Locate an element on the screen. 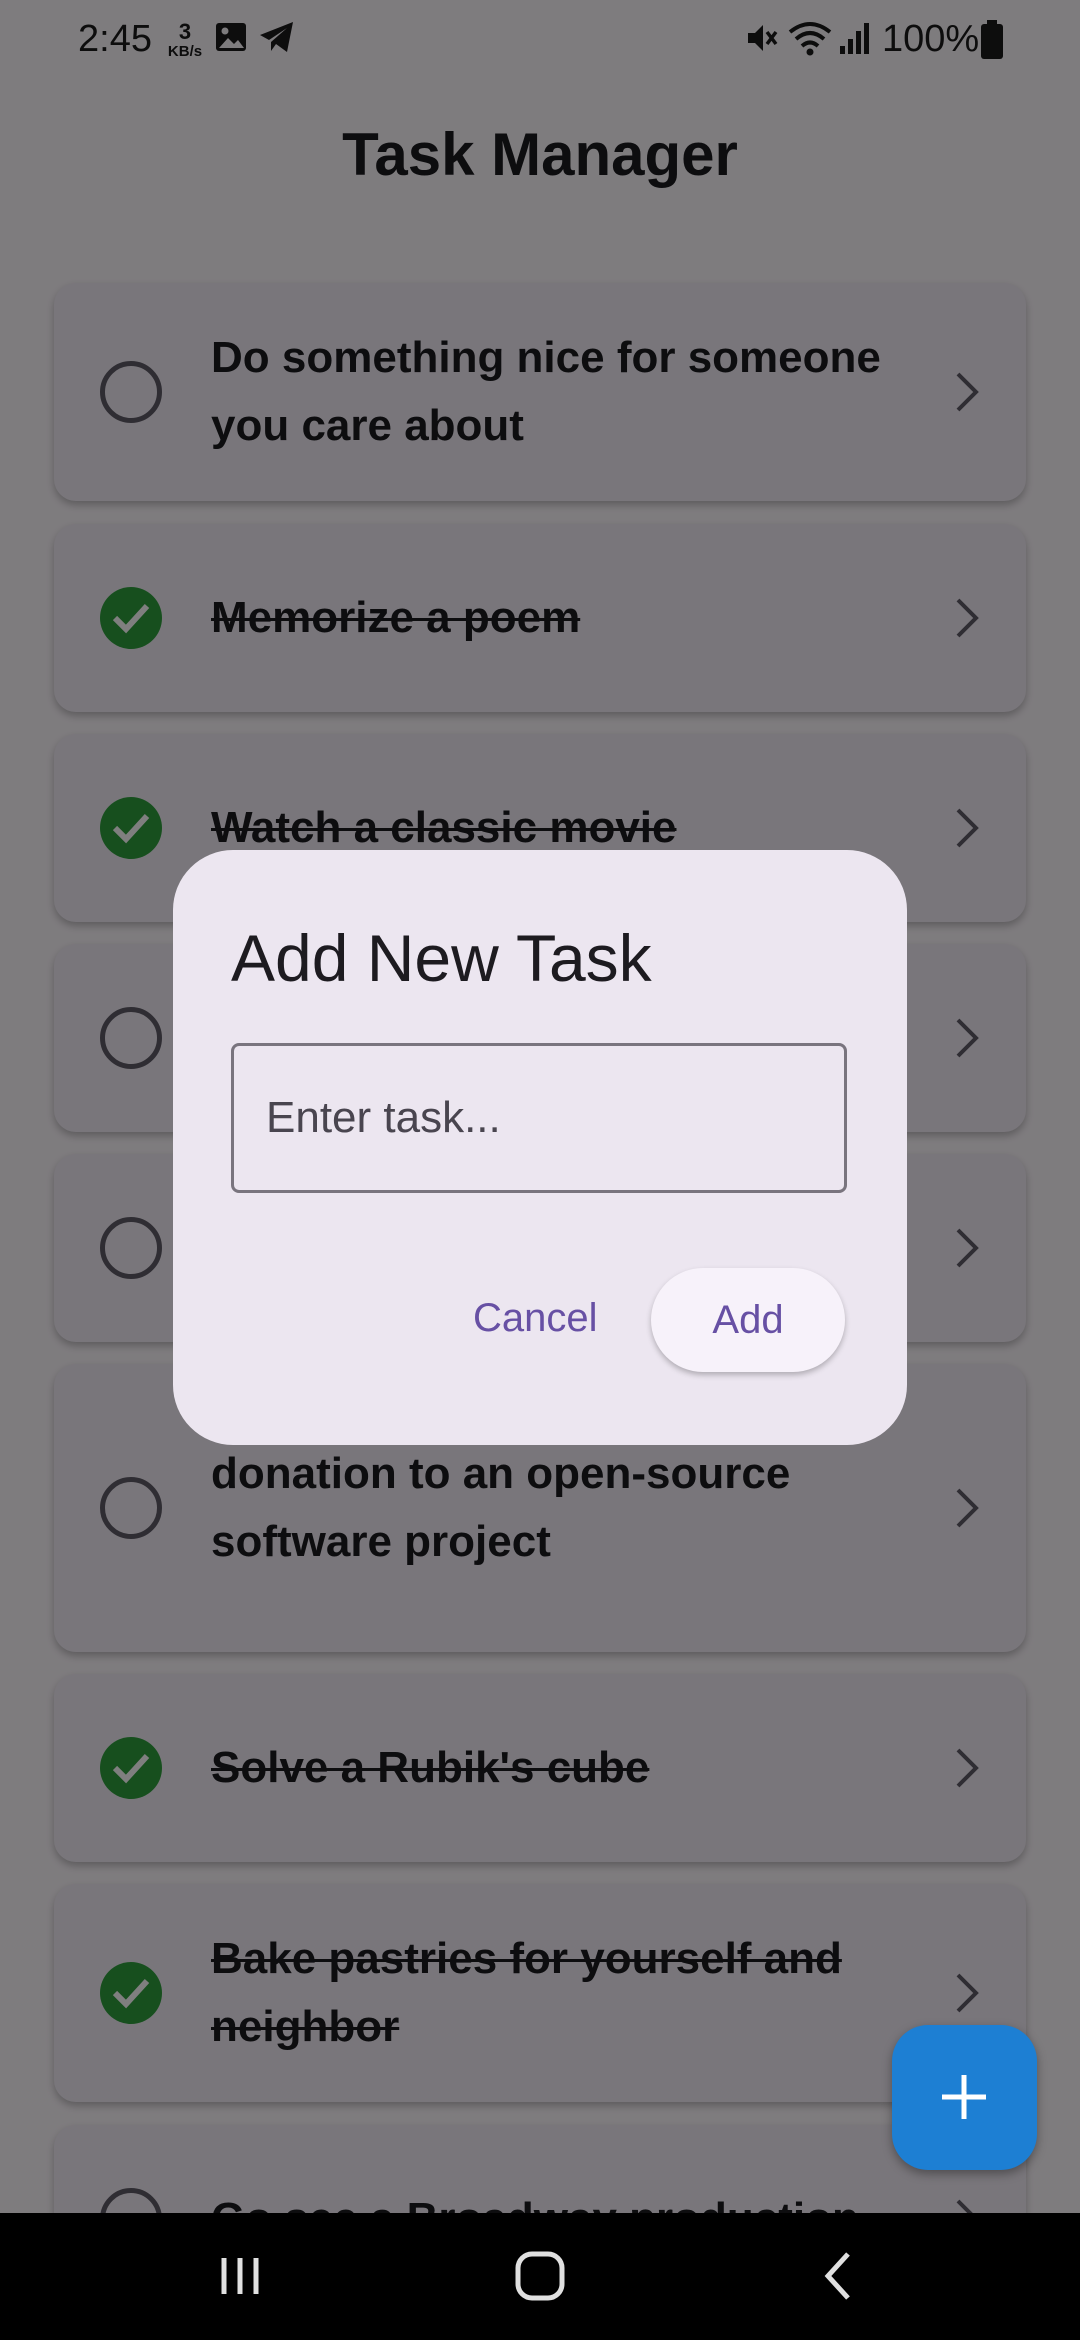 The width and height of the screenshot is (1080, 2340). add-task-fab is located at coordinates (964, 2097).